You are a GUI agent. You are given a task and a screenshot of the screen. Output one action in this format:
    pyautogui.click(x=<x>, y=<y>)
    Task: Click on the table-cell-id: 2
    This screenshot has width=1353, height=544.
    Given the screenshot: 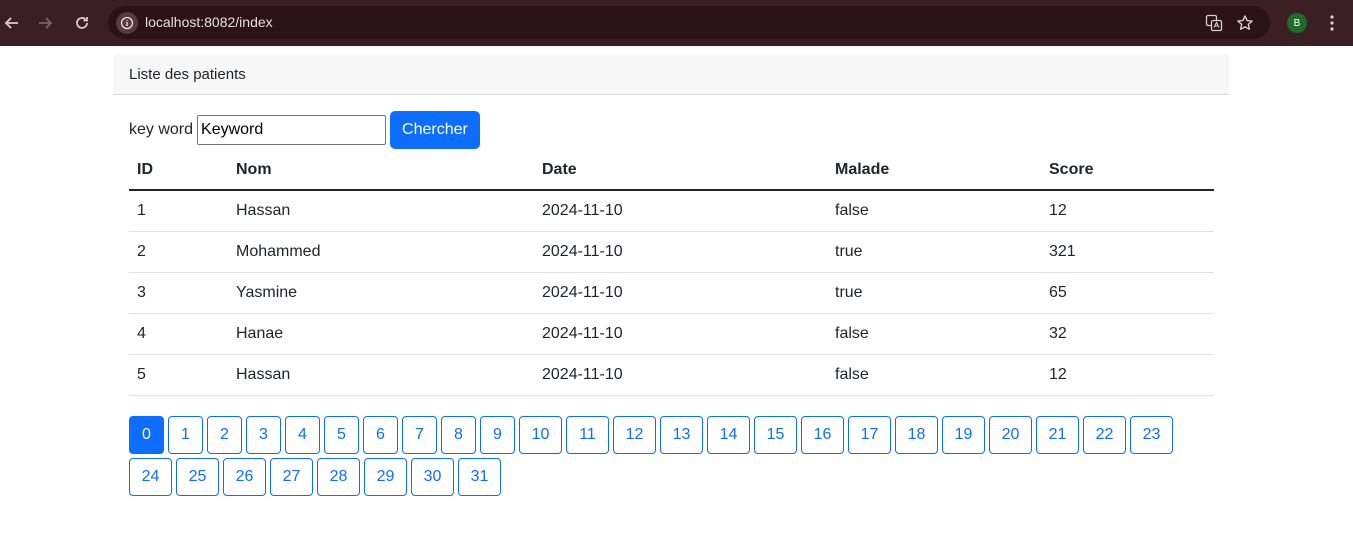 What is the action you would take?
    pyautogui.click(x=178, y=252)
    